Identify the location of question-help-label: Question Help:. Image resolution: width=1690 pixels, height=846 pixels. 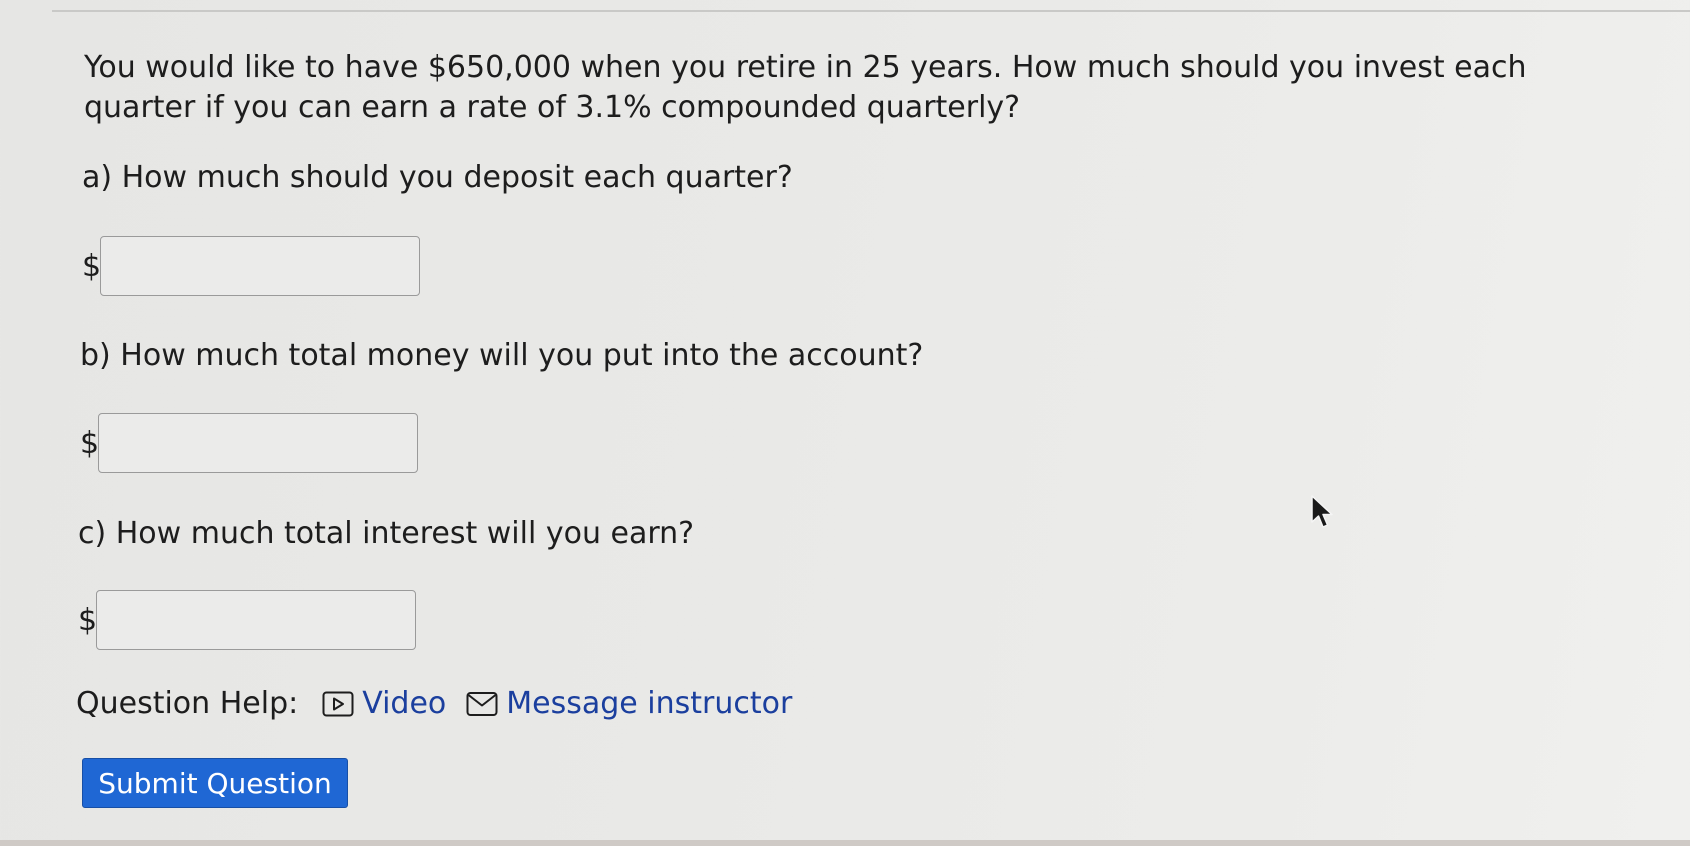
(187, 703).